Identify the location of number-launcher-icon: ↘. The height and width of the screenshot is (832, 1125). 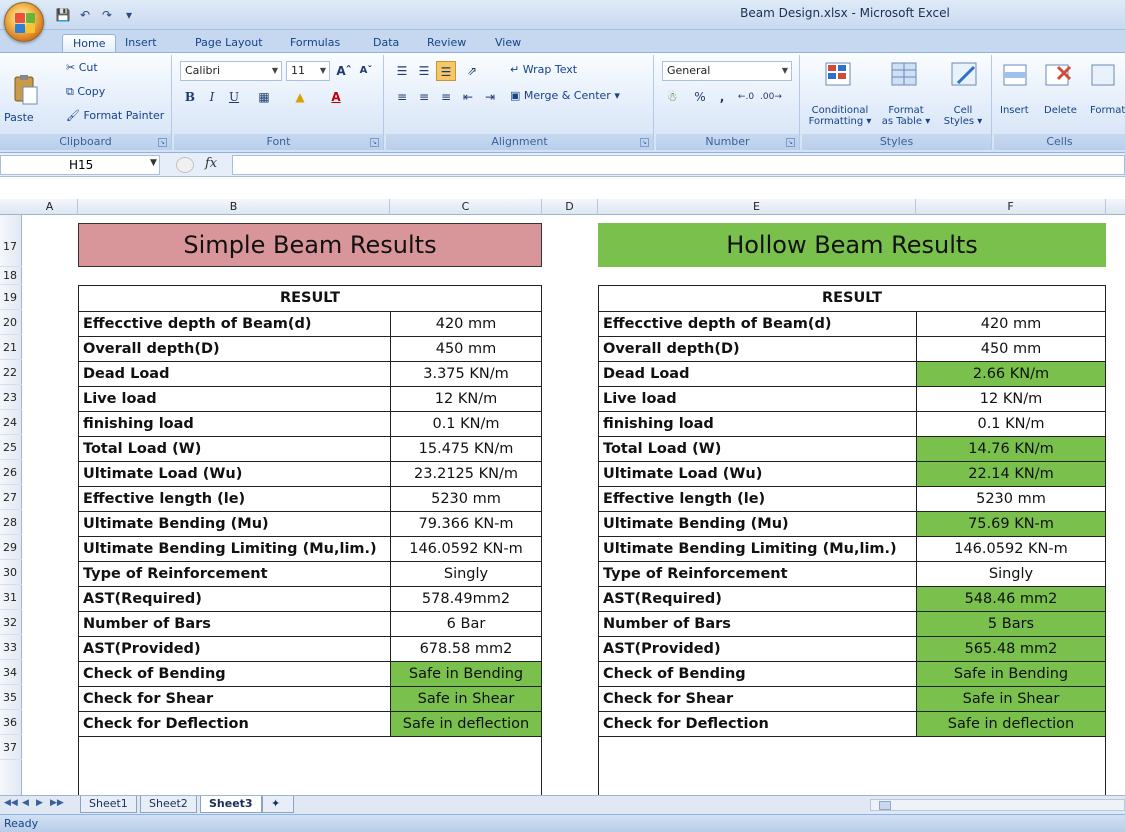
(790, 142).